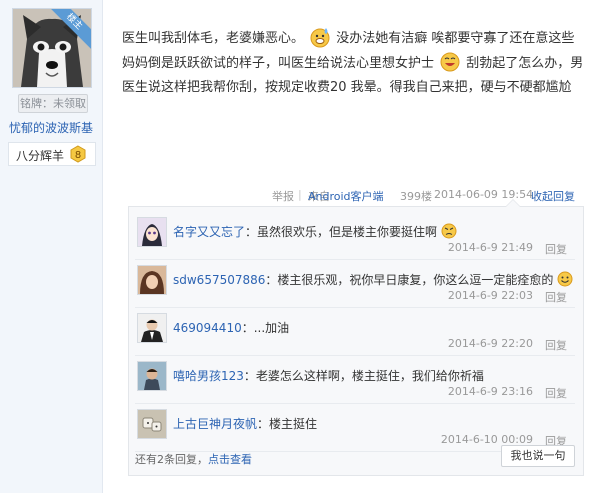  I want to click on android-client-link: Android客户端, so click(346, 196).